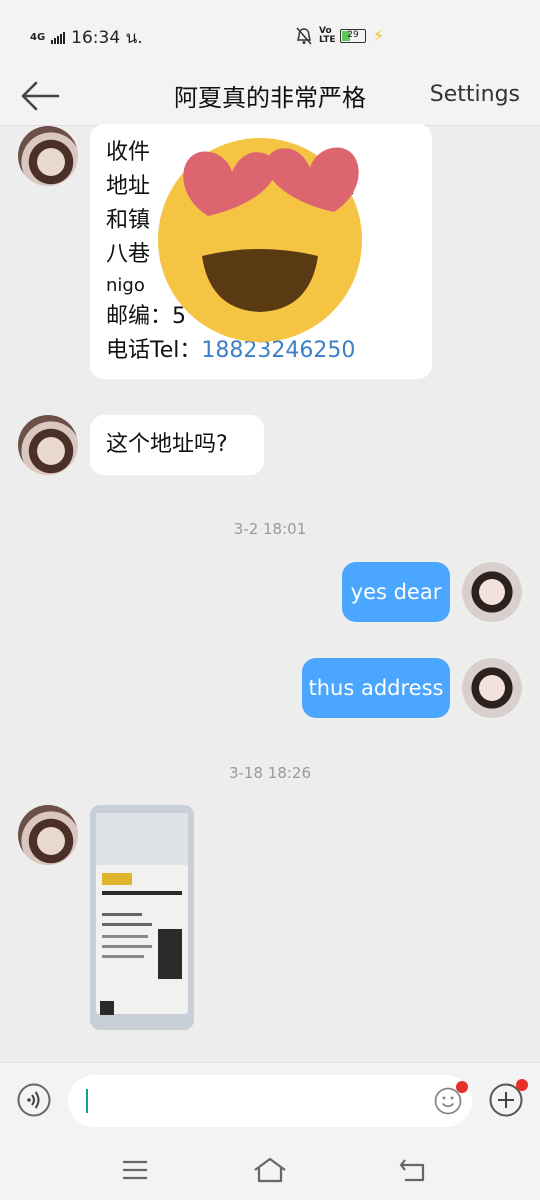 The image size is (540, 1200). Describe the element at coordinates (462, 1087) in the screenshot. I see `emoji-notification-dot` at that location.